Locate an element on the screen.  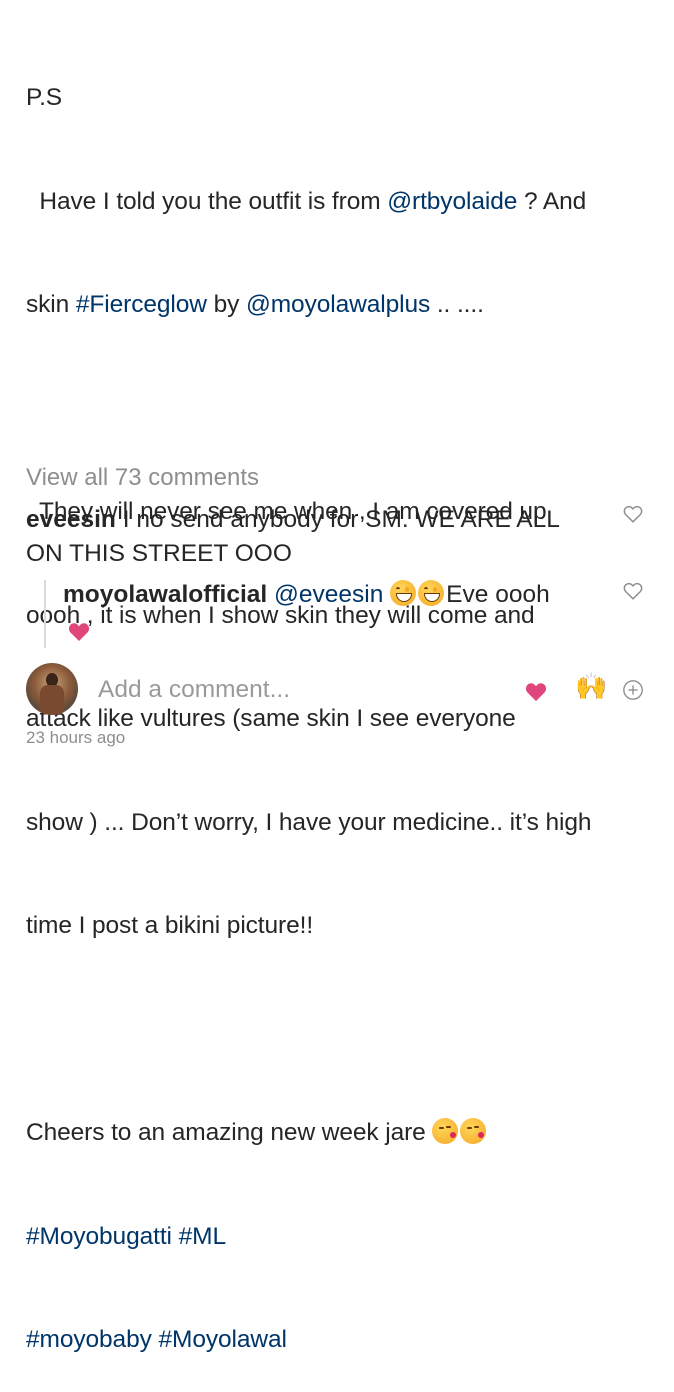
mention-link: @rtbyolaide is located at coordinates (452, 201).